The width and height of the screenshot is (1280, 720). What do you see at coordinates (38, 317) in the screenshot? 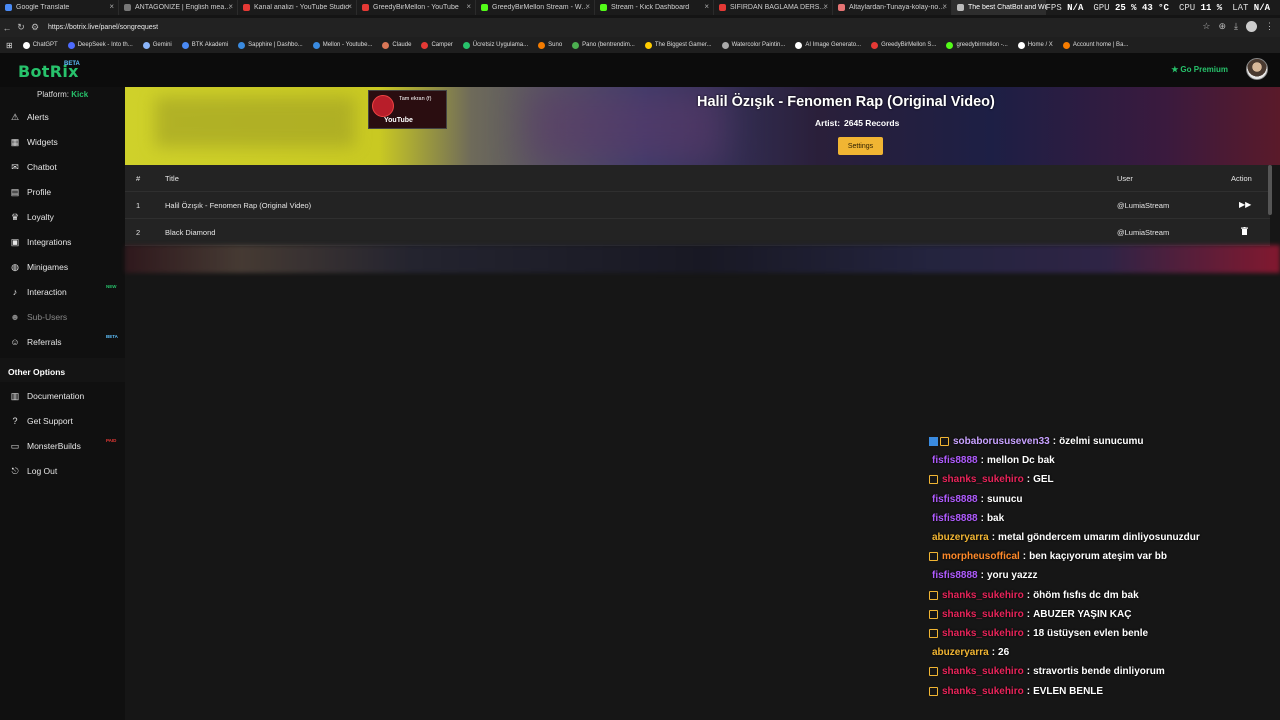
I see `sidebar-item-sub-users: ☻ Sub-Users` at bounding box center [38, 317].